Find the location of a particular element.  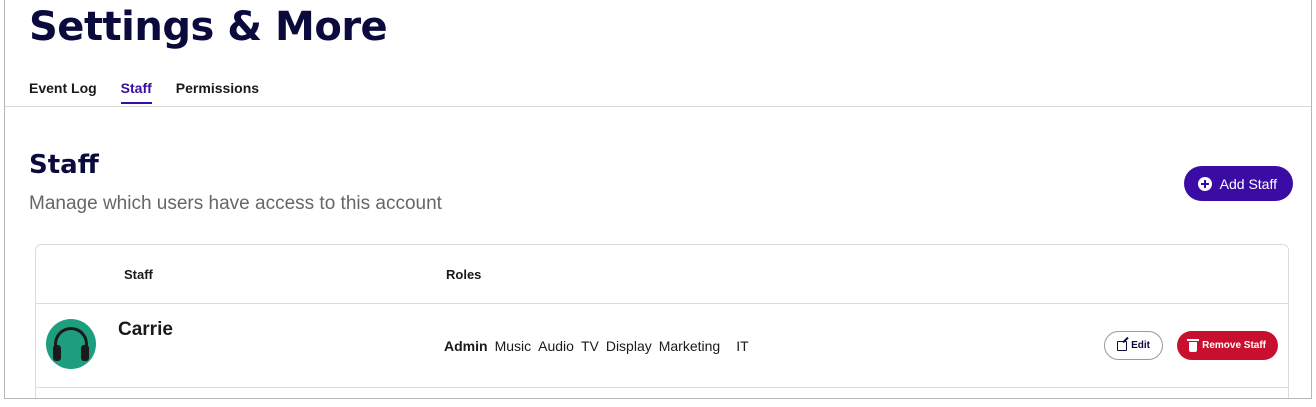

trash-icon is located at coordinates (1193, 345).